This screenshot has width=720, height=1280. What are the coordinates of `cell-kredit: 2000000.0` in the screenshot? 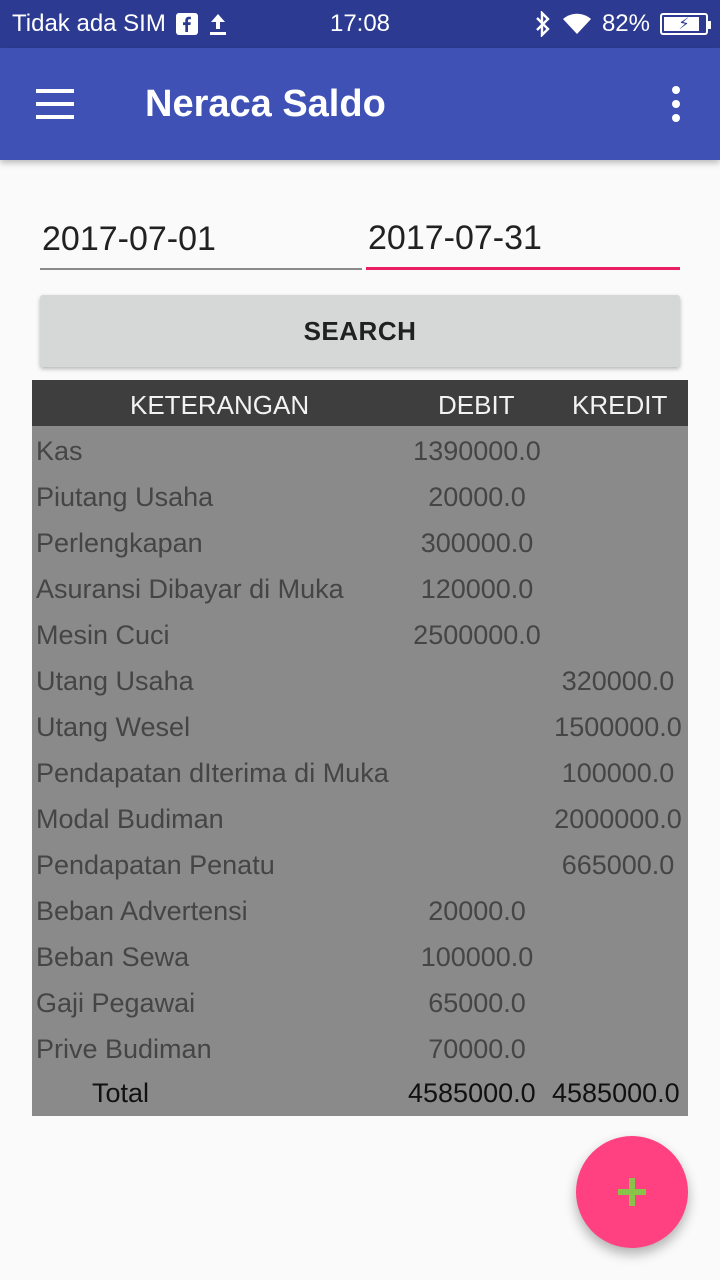 It's located at (618, 819).